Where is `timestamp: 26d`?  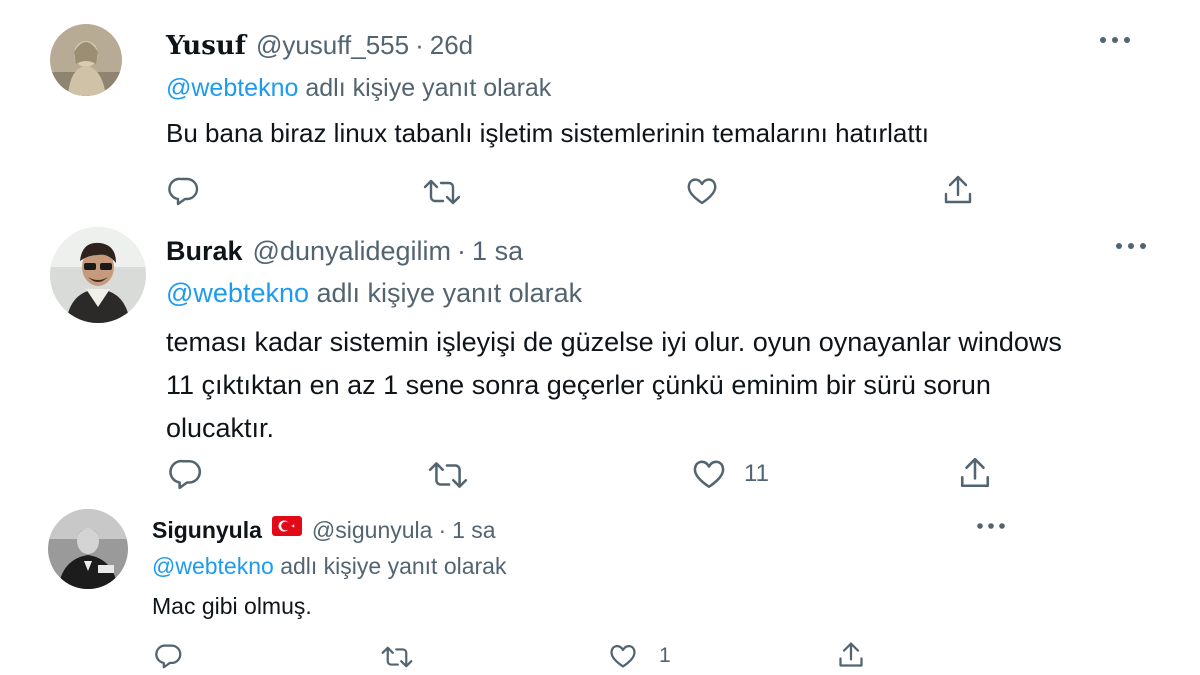 timestamp: 26d is located at coordinates (451, 45).